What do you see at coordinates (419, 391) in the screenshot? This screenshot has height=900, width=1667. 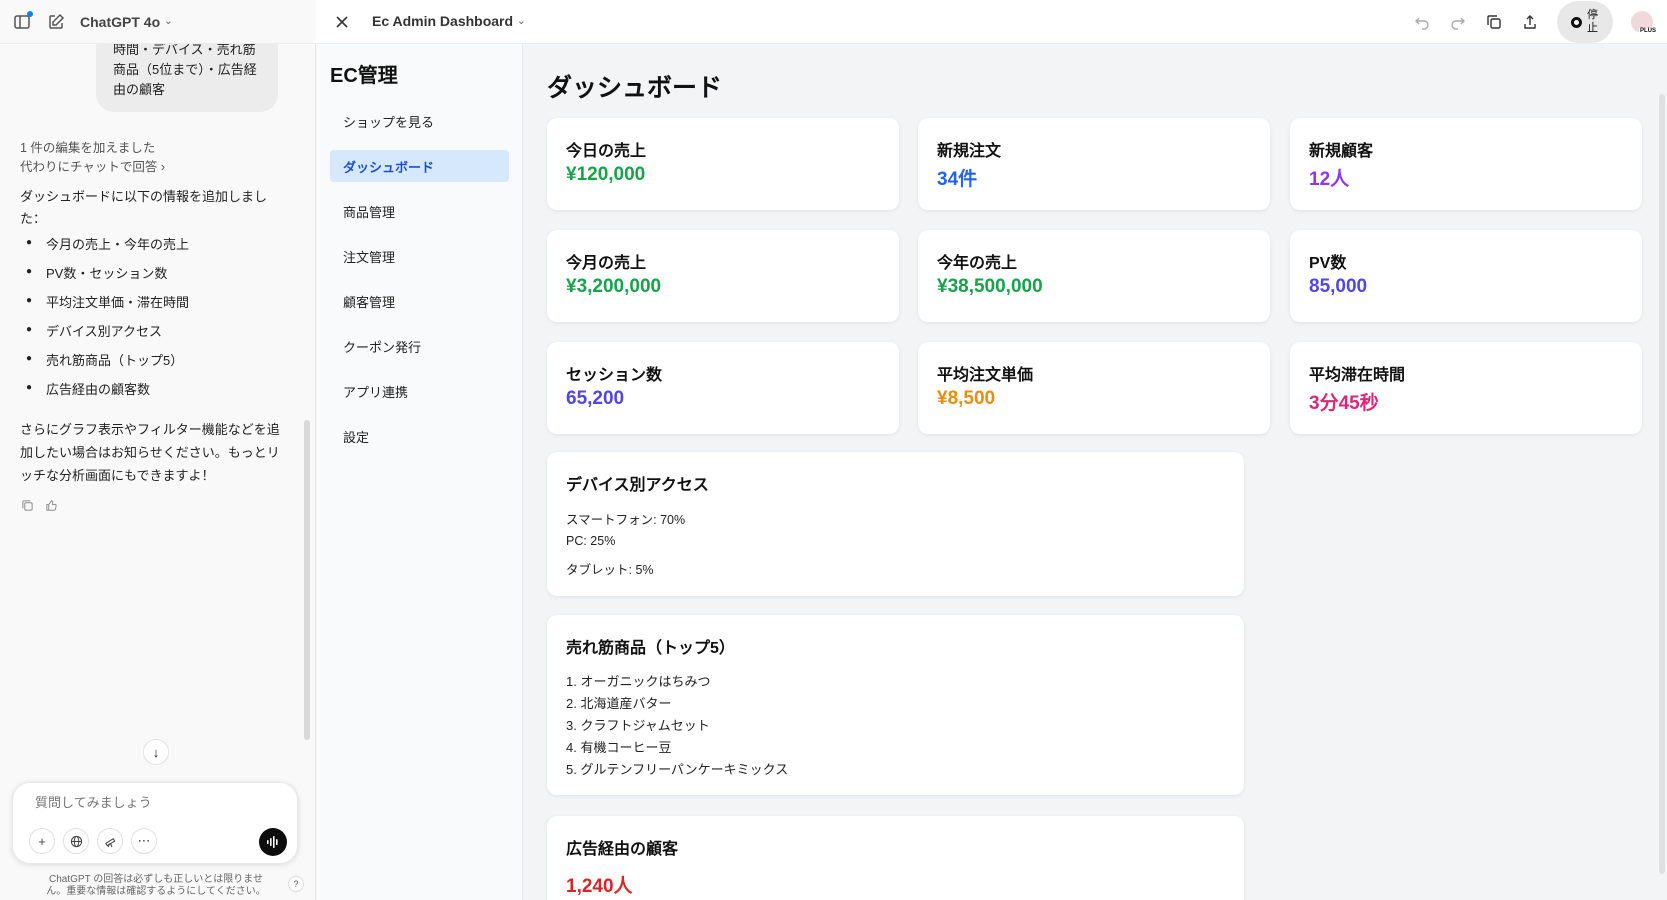 I see `sidebar-item: アプリ連携` at bounding box center [419, 391].